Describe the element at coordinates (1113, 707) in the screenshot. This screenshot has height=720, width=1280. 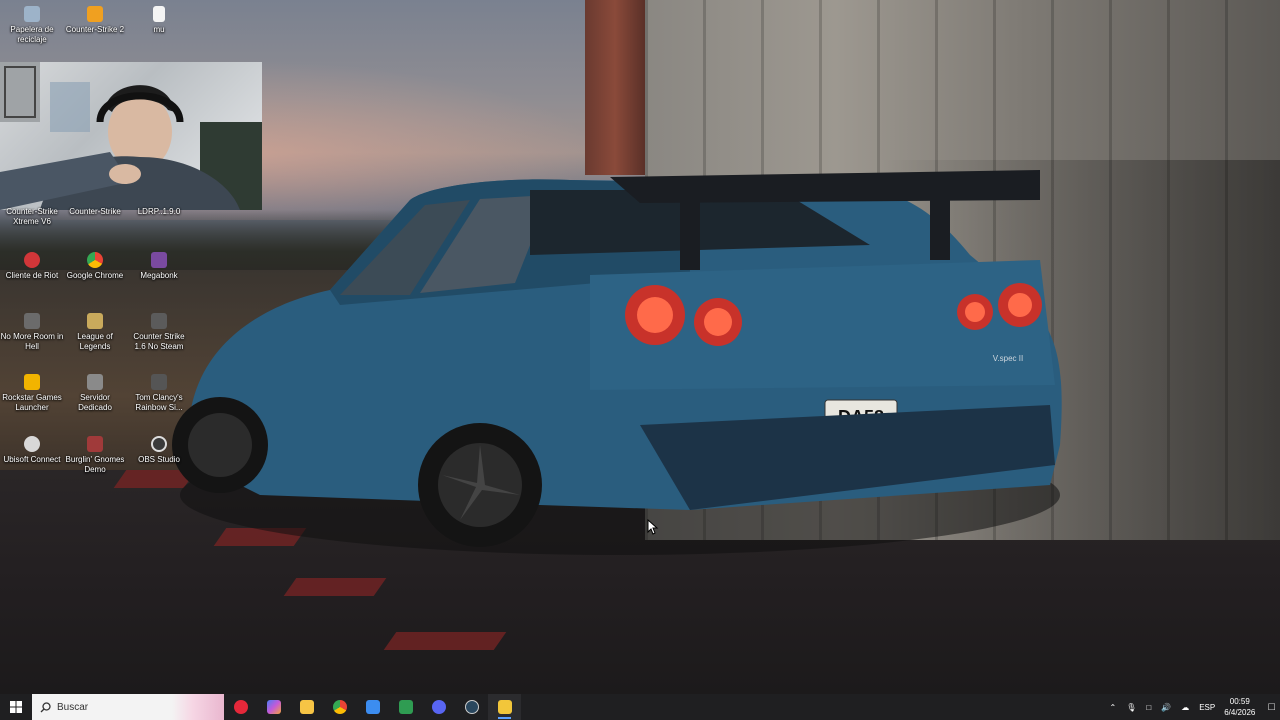
I see `chevron-up-icon: ⌃` at that location.